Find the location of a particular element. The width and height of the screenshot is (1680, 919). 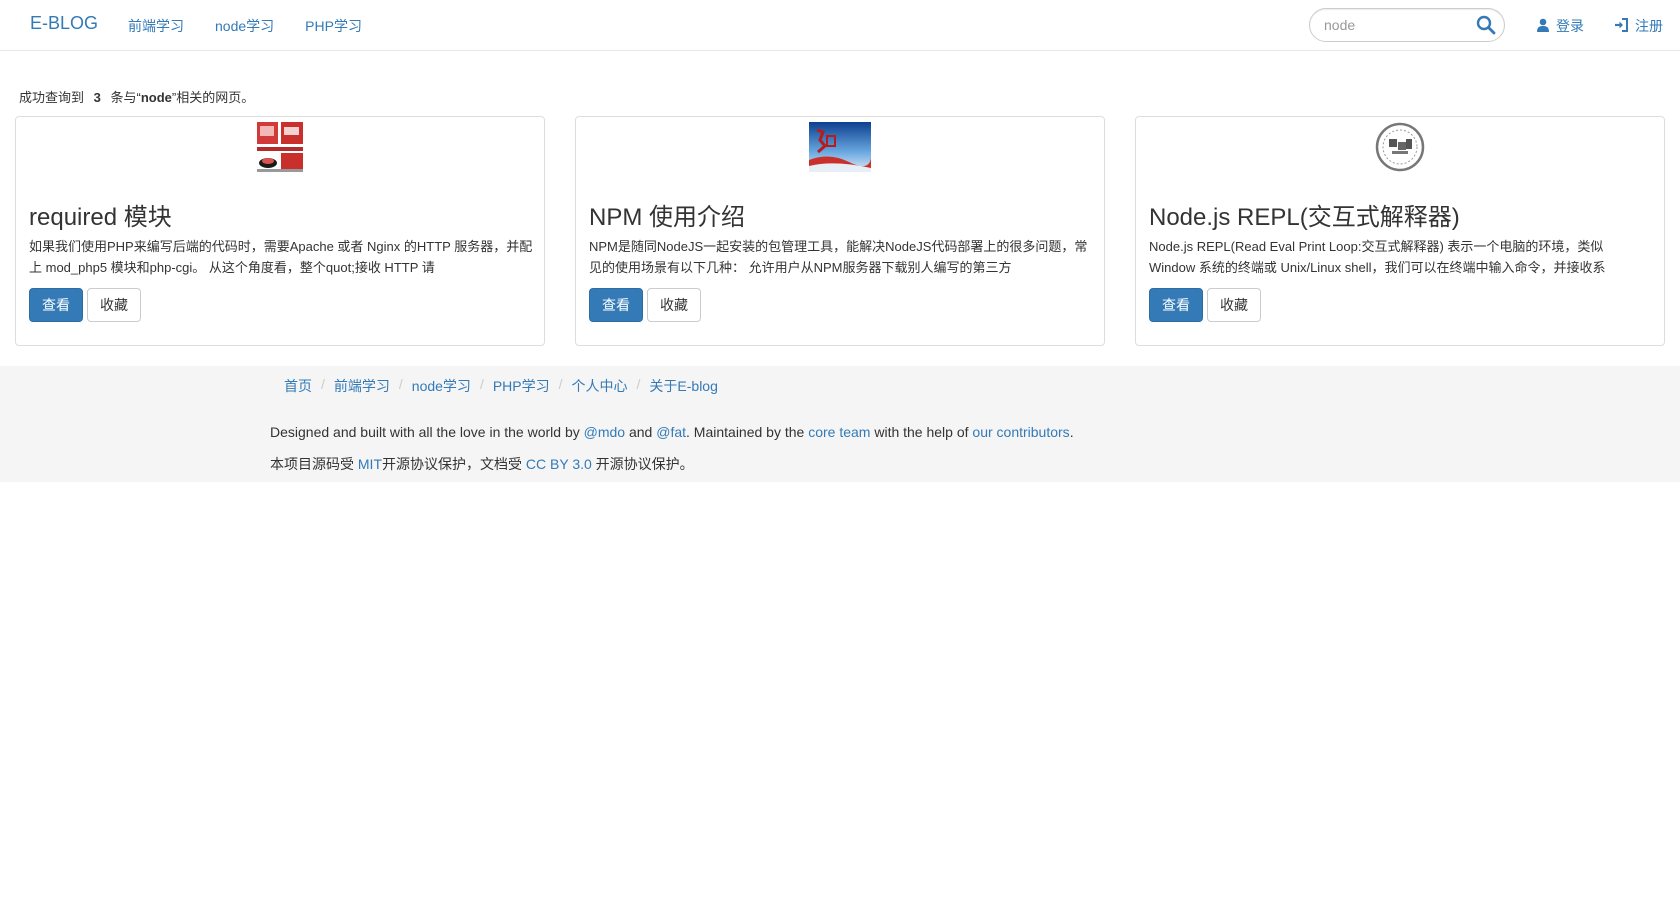

mit-license-link: MIT is located at coordinates (370, 464).